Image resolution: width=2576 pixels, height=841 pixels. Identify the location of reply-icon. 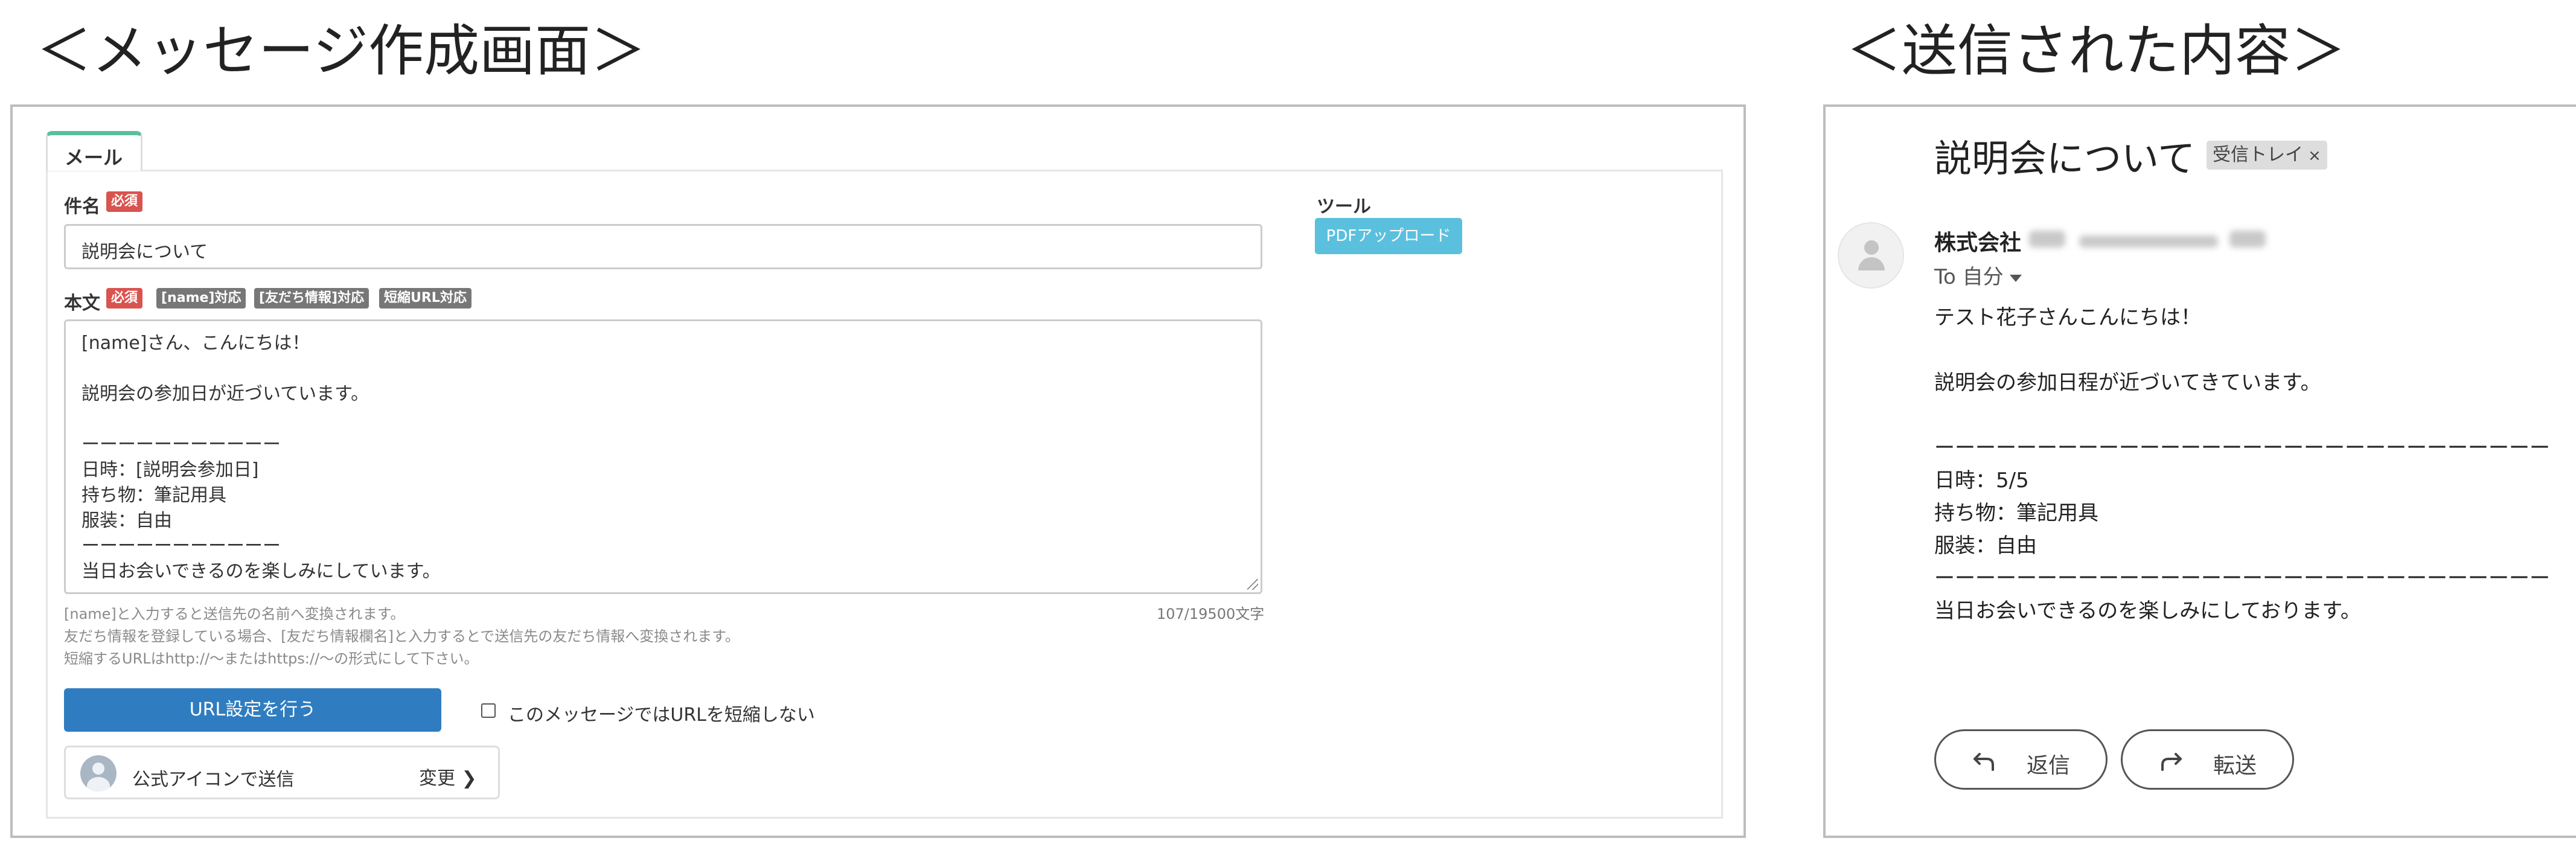
(1984, 762).